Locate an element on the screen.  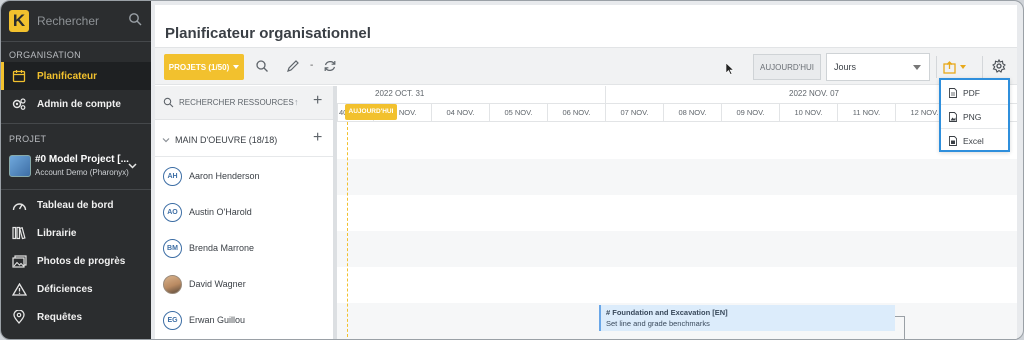
refresh-icon is located at coordinates (330, 66).